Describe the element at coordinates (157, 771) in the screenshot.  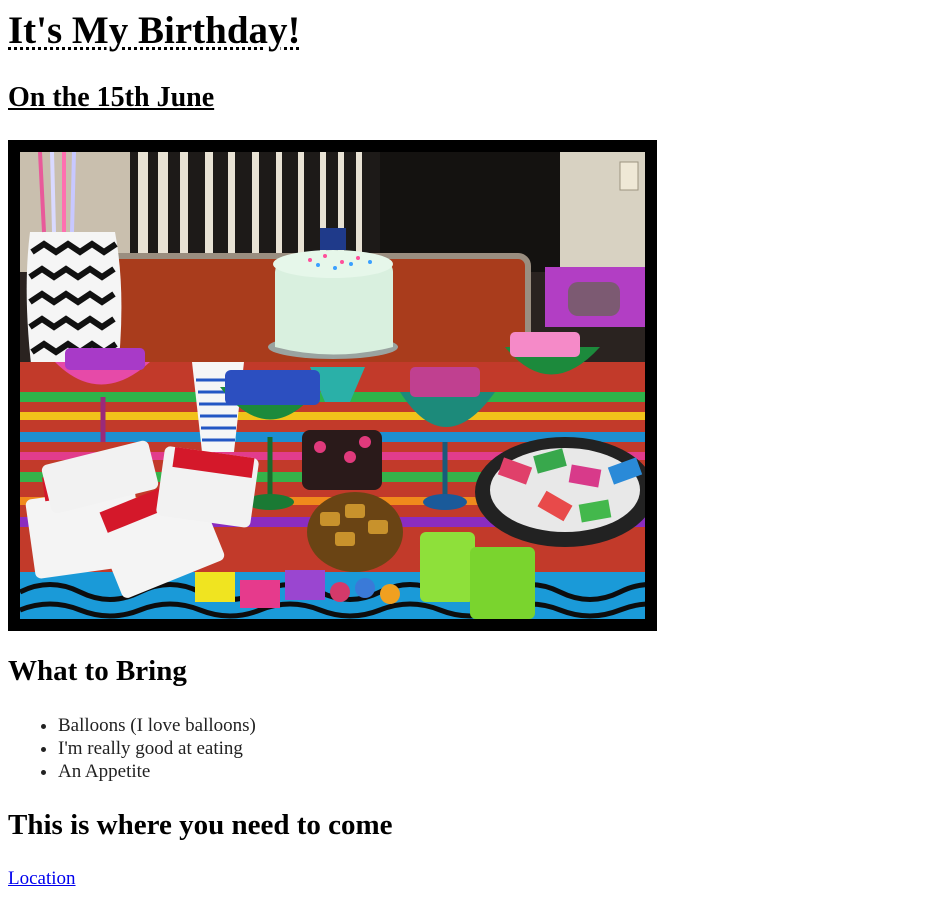
I see `list-item: An Appetite` at that location.